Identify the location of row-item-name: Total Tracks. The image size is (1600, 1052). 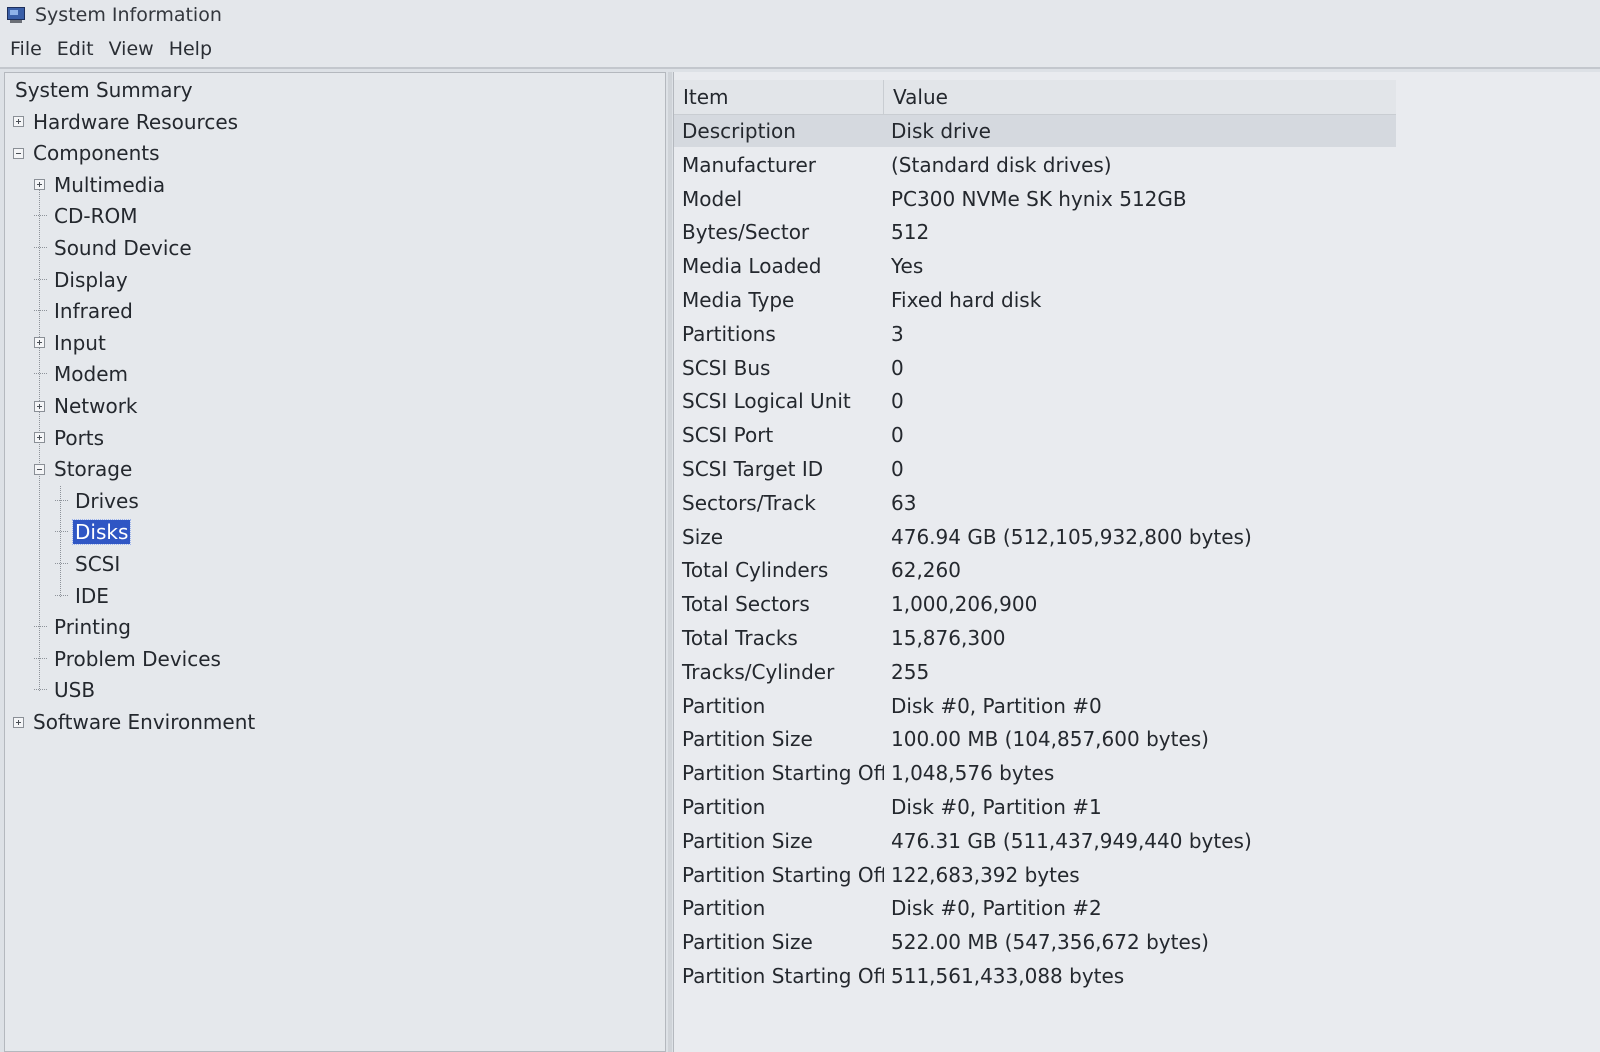
(740, 638).